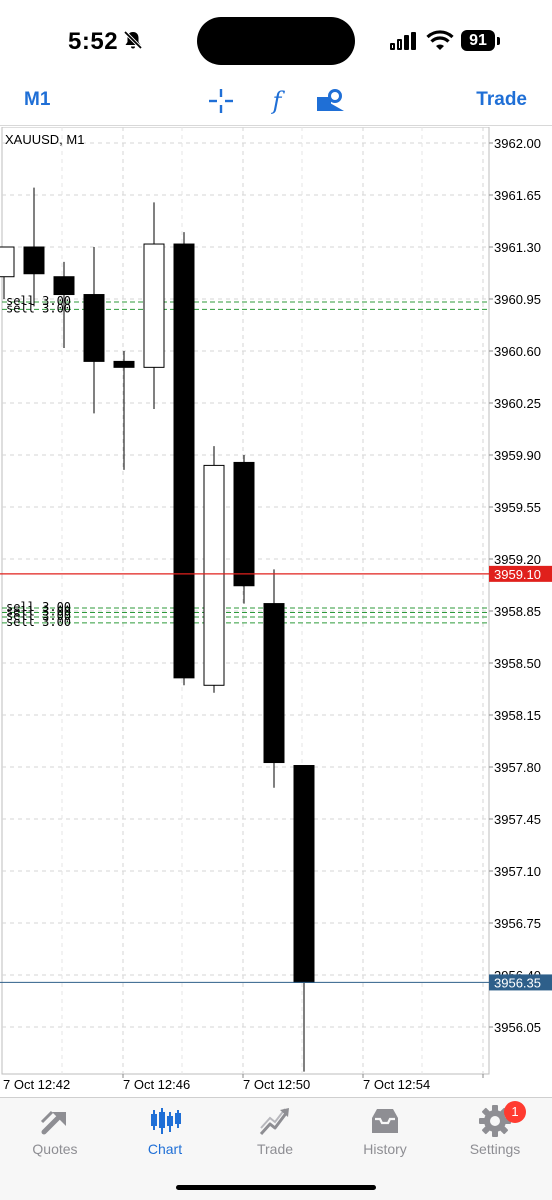  I want to click on tab-chart: Chart, so click(165, 1133).